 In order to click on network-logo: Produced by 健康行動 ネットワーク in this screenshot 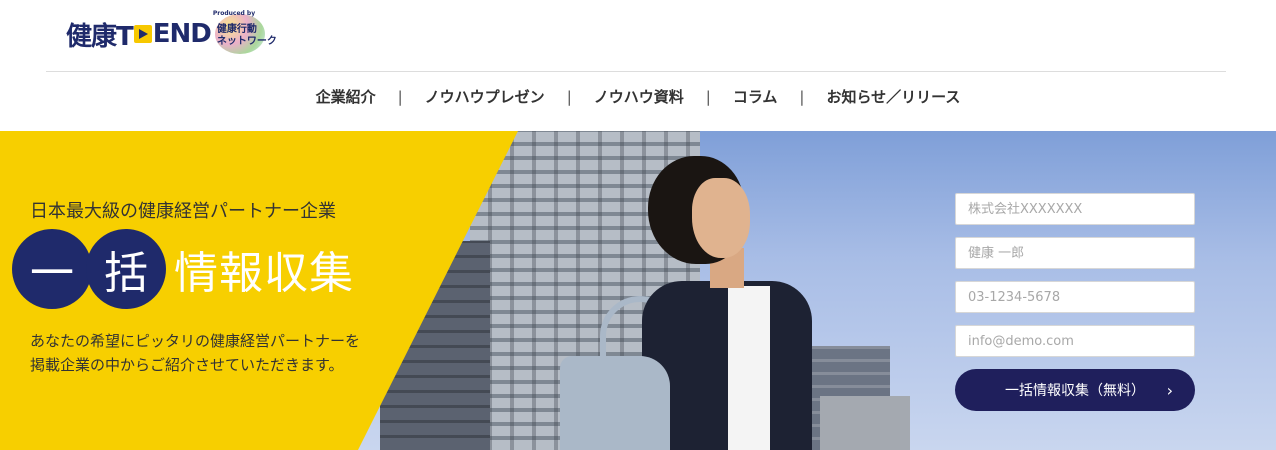, I will do `click(244, 33)`.